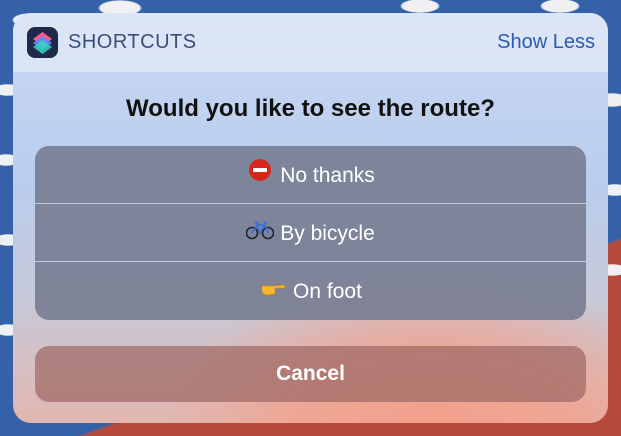  Describe the element at coordinates (546, 42) in the screenshot. I see `show-less-button: Show Less` at that location.